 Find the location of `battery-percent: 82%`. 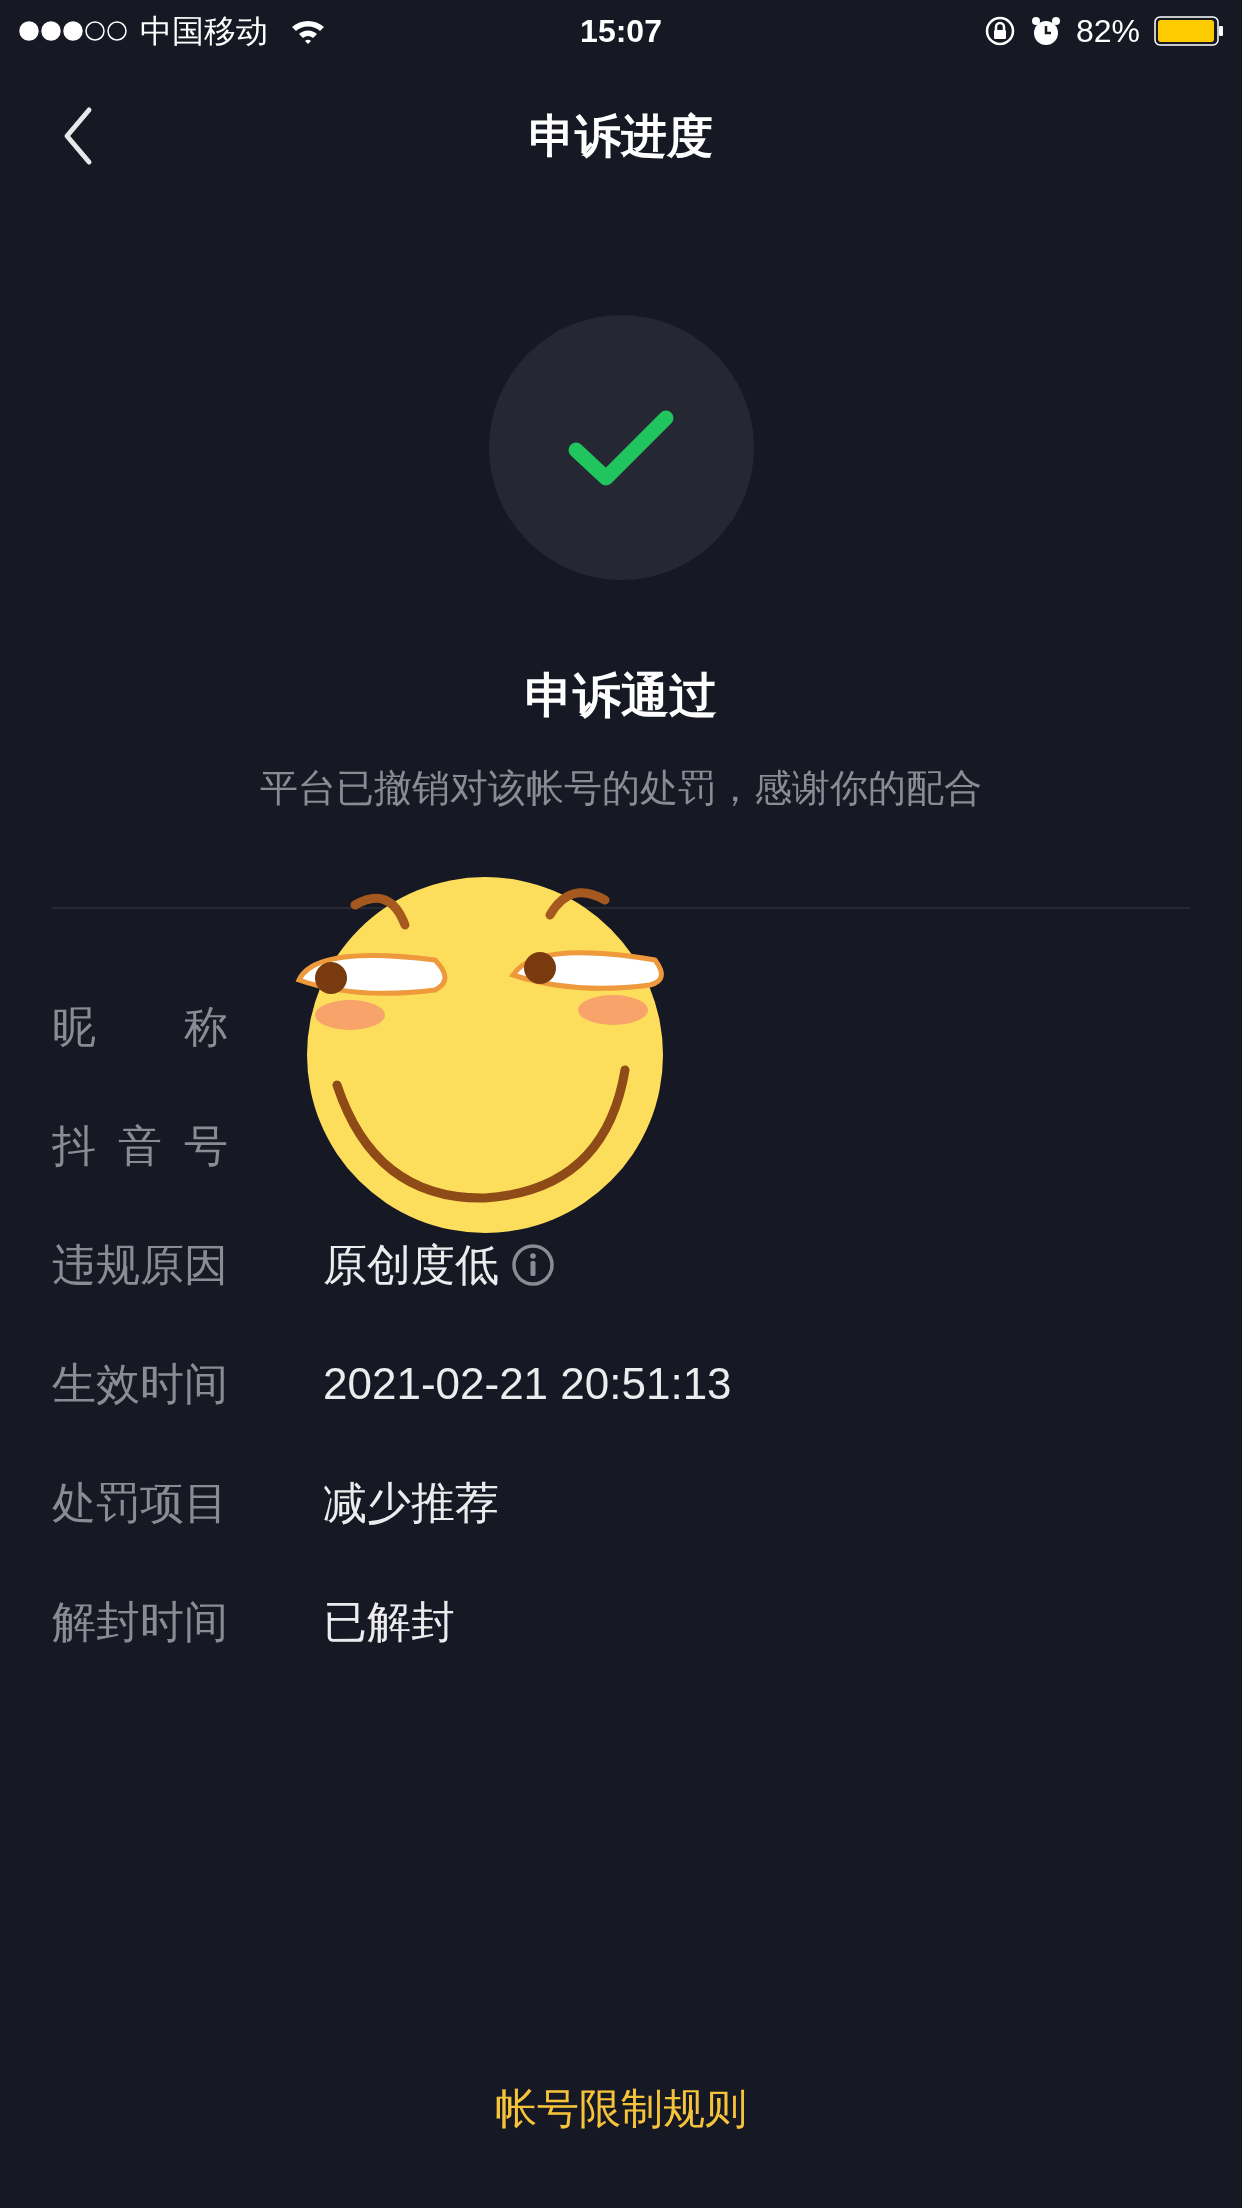

battery-percent: 82% is located at coordinates (1107, 31).